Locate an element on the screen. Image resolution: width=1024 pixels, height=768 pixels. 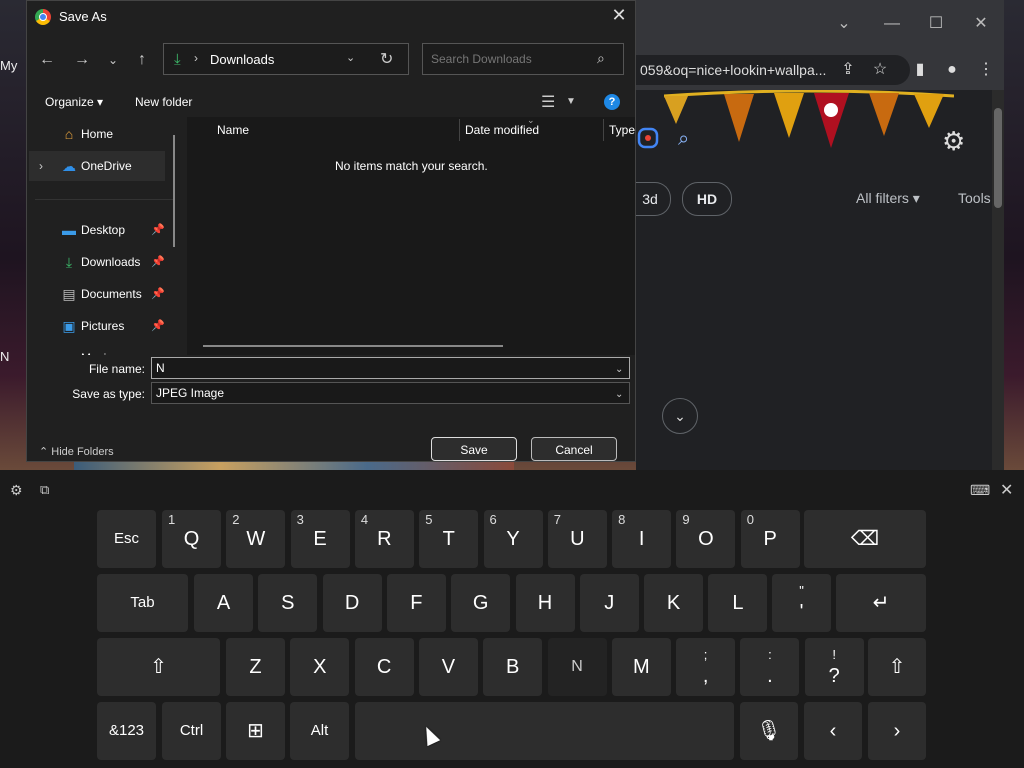
key-m: M is located at coordinates (641, 667).